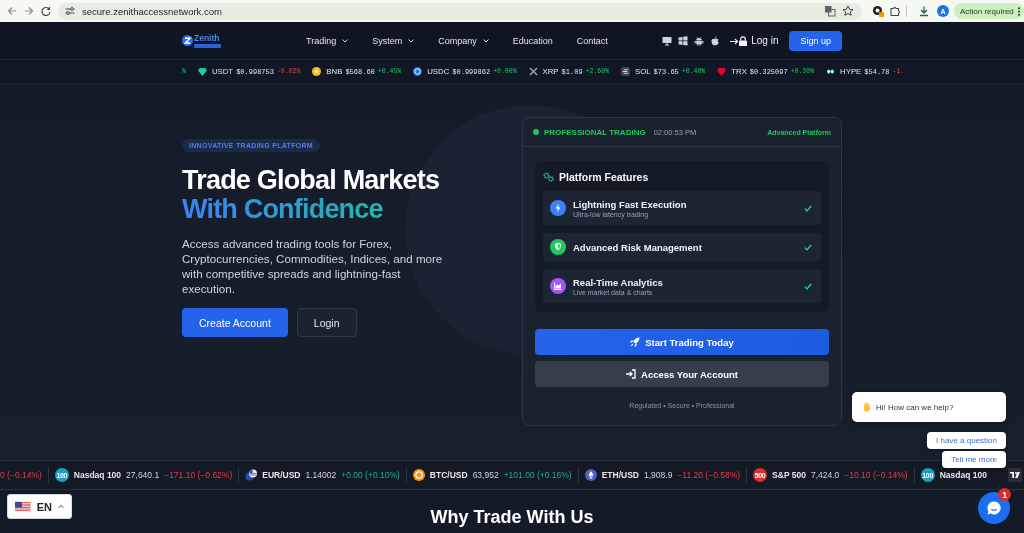  Describe the element at coordinates (251, 475) in the screenshot. I see `flags-icon` at that location.